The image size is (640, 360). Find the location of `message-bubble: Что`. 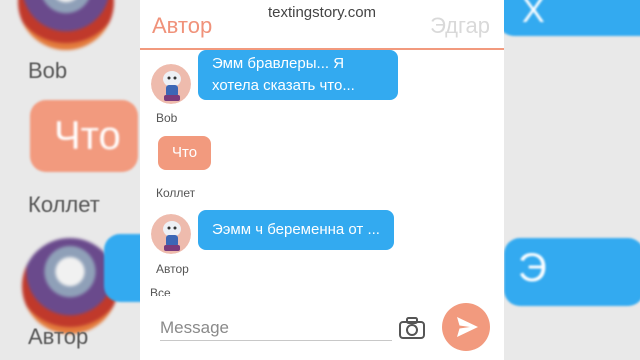

message-bubble: Что is located at coordinates (185, 153).